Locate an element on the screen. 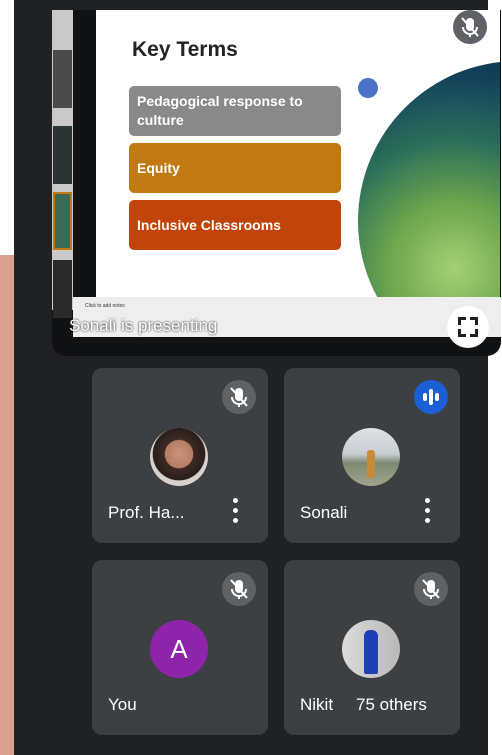  avatar-letter: A is located at coordinates (179, 649).